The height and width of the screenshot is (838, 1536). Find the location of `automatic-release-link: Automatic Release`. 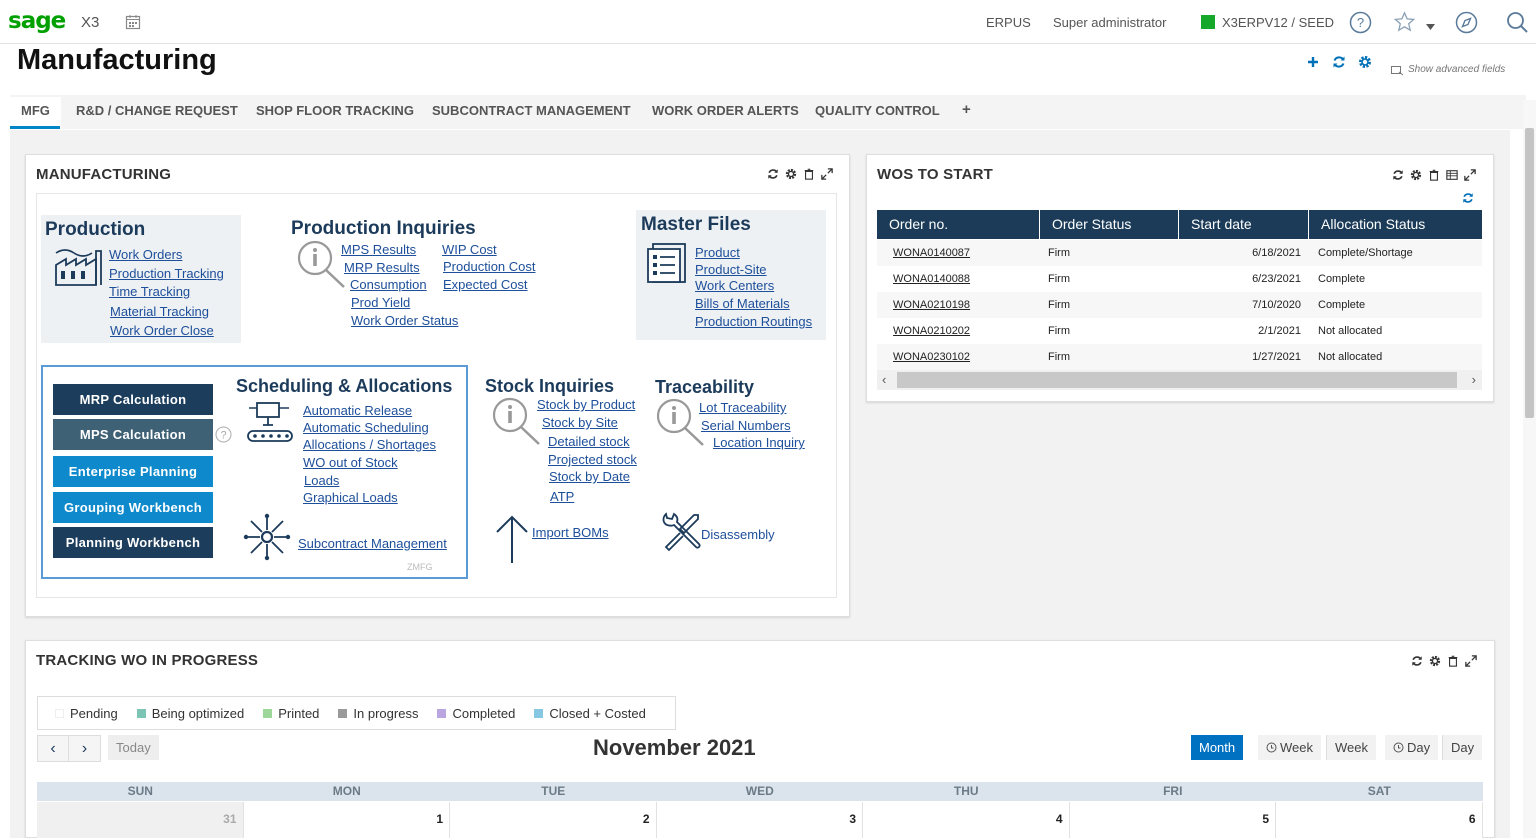

automatic-release-link: Automatic Release is located at coordinates (357, 410).